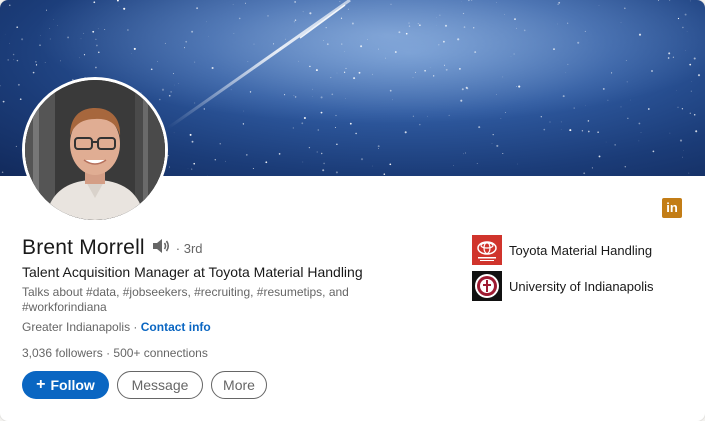  Describe the element at coordinates (487, 250) in the screenshot. I see `toyota-logo-icon` at that location.